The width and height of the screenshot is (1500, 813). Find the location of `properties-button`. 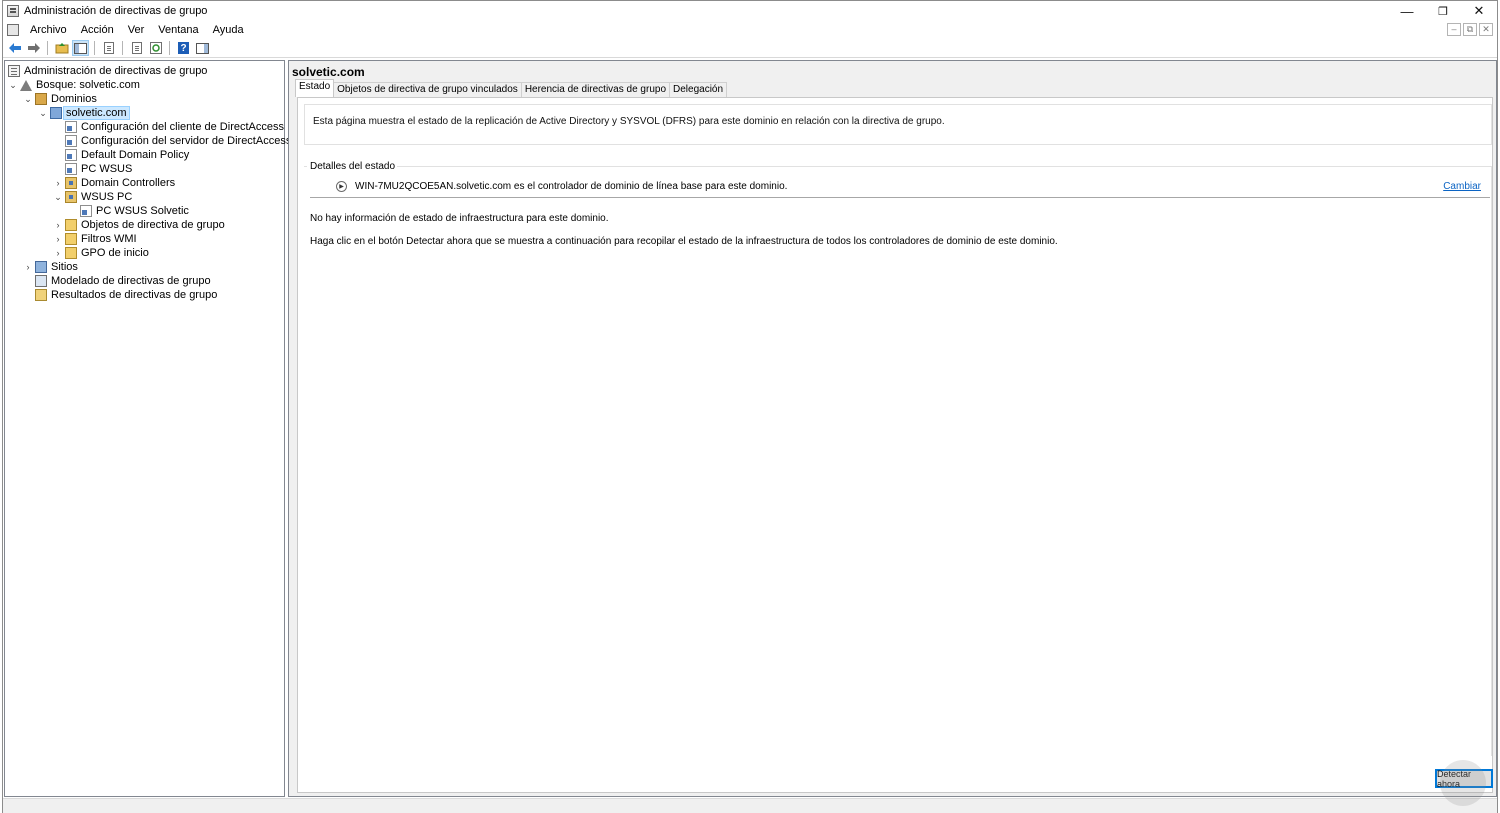

properties-button is located at coordinates (108, 48).